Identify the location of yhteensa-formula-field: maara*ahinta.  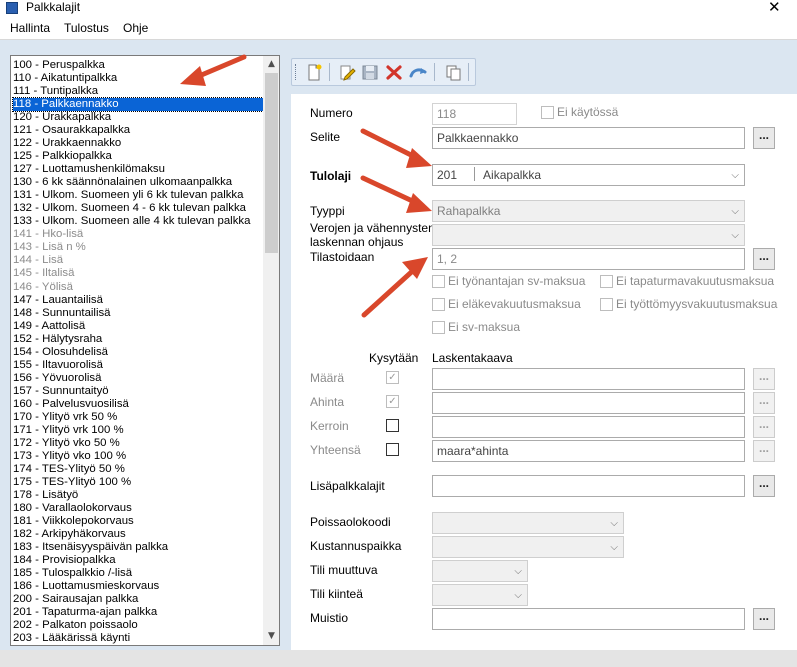
(588, 451).